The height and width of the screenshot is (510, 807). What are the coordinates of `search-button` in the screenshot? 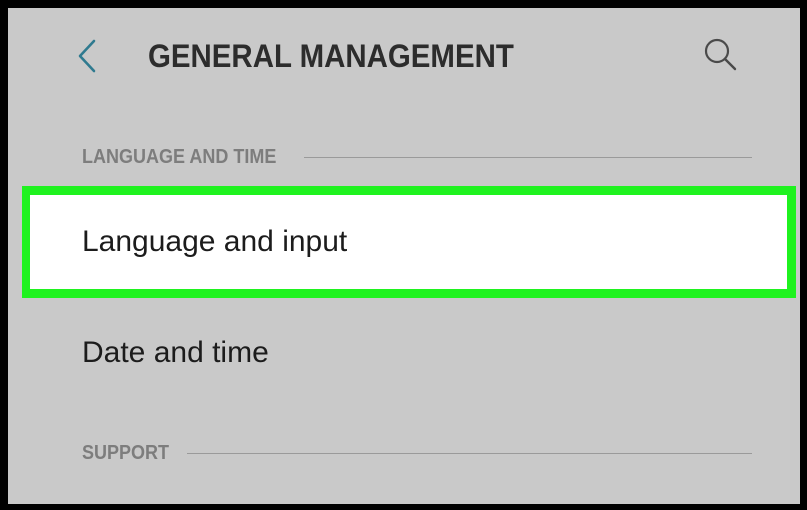 It's located at (720, 56).